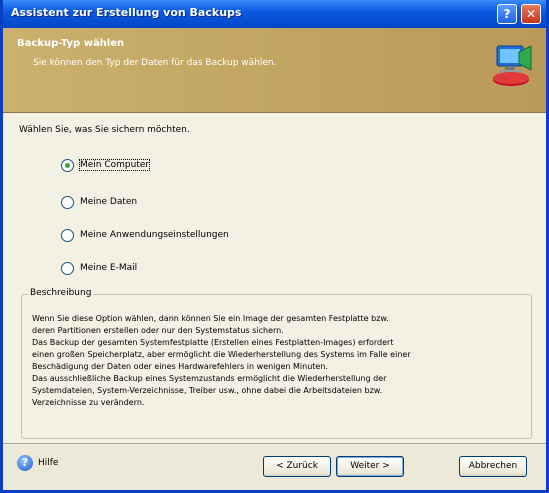 The height and width of the screenshot is (493, 549). I want to click on option-app-settings: Meine Anwendungseinstellungen, so click(145, 235).